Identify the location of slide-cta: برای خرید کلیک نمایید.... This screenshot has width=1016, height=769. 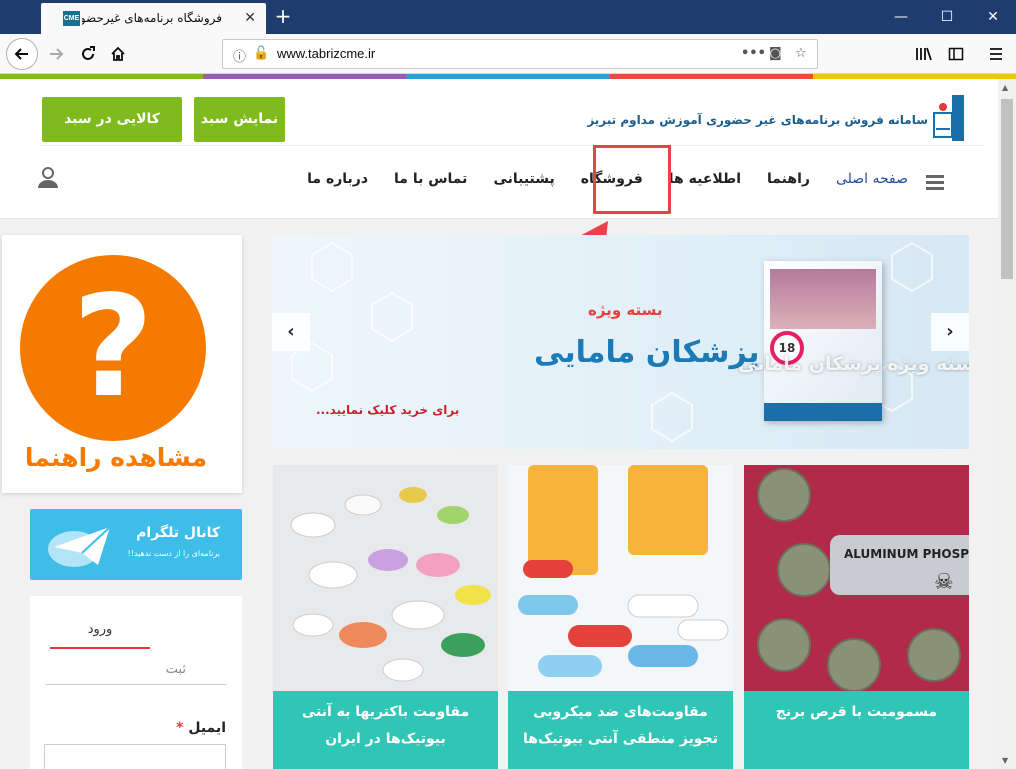
(387, 410).